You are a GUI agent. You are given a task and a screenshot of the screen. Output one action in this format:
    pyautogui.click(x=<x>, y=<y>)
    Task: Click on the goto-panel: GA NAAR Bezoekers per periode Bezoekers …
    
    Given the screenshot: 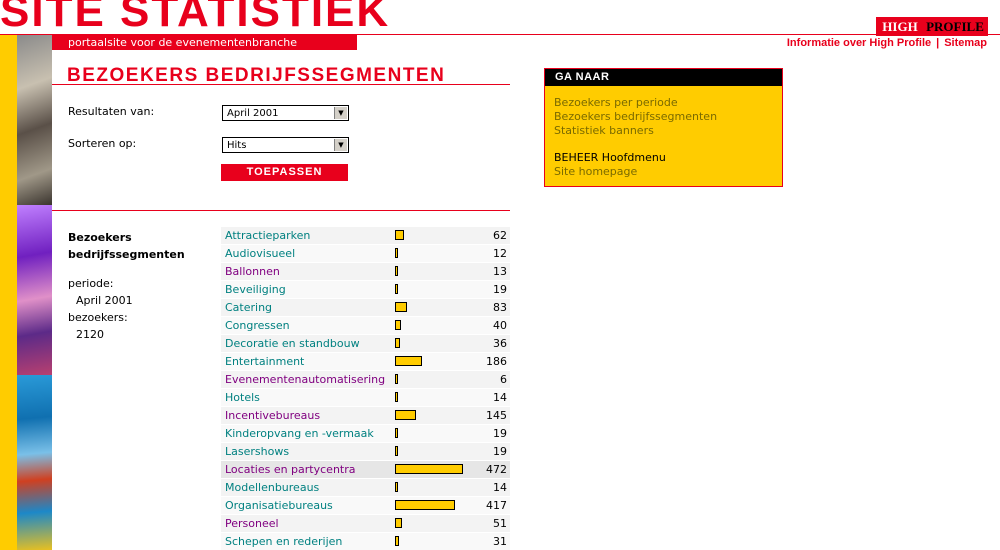 What is the action you would take?
    pyautogui.click(x=663, y=127)
    